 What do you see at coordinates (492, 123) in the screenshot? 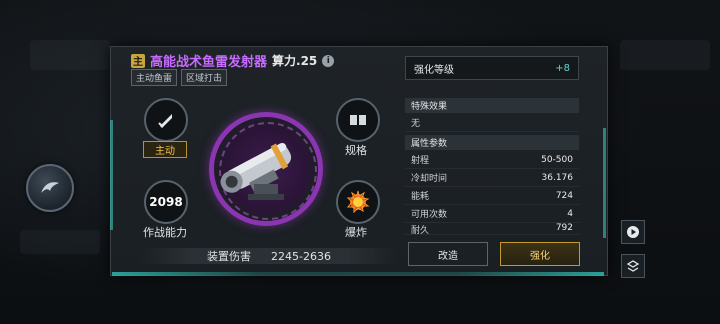
I see `special-effect-row: 无` at bounding box center [492, 123].